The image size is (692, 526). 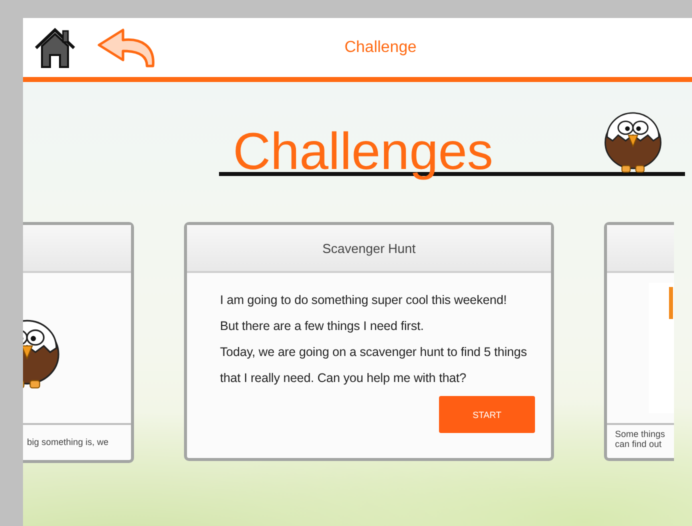 I want to click on card-footer-text: can find out, so click(x=639, y=444).